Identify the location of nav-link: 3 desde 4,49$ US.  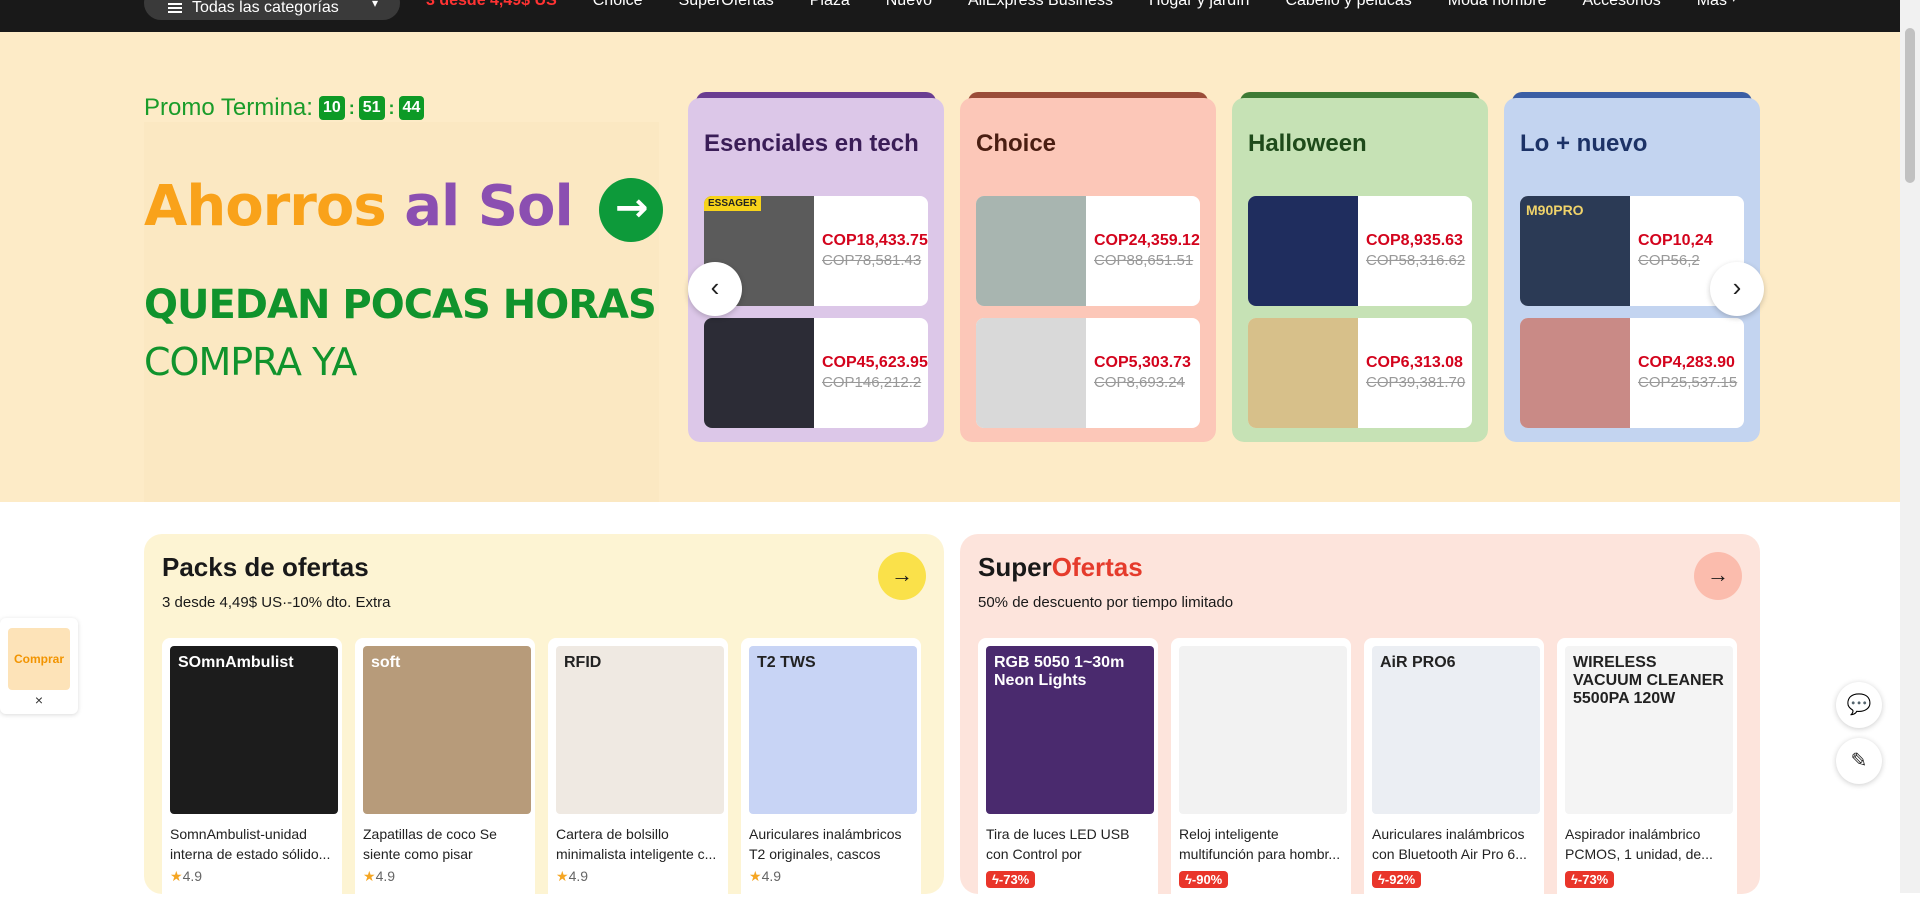
(491, 5).